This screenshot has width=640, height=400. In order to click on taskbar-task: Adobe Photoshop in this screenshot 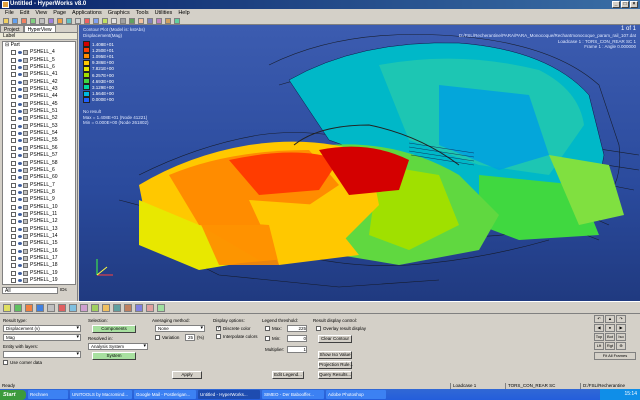, I will do `click(356, 394)`.